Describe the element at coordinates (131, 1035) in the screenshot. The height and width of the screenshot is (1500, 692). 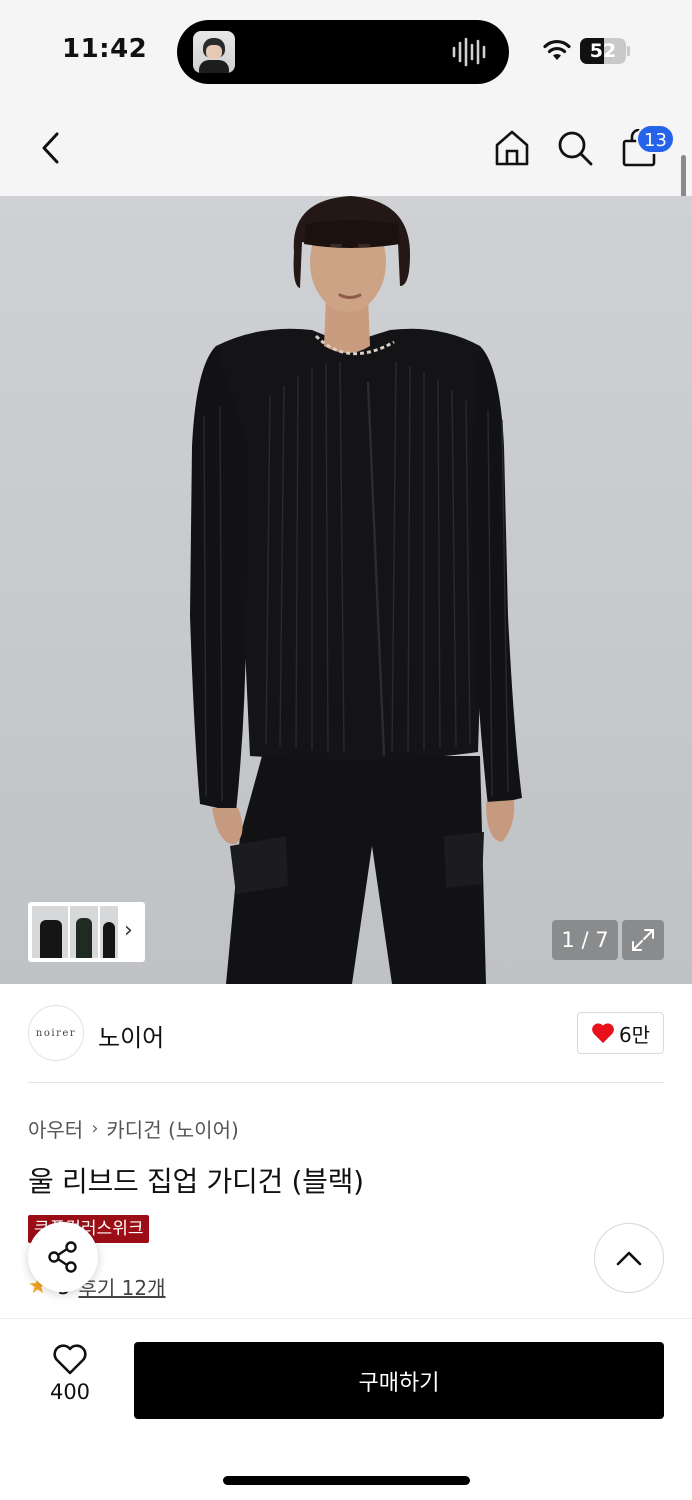
I see `brand-name: 노이어` at that location.